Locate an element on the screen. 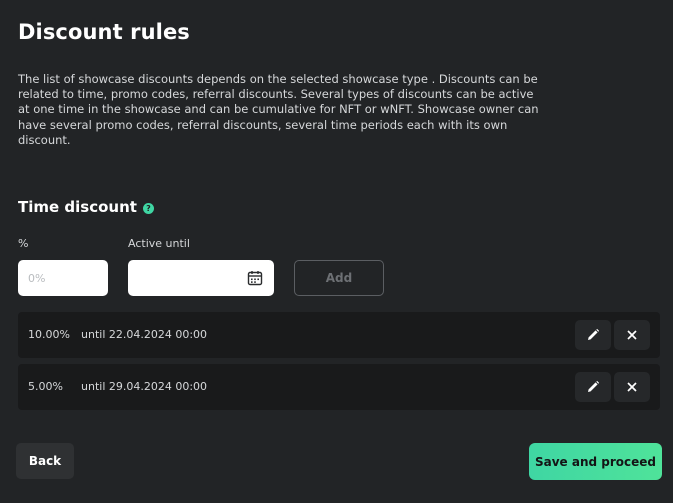 The image size is (673, 503). rule-percent: 10.00% is located at coordinates (49, 334).